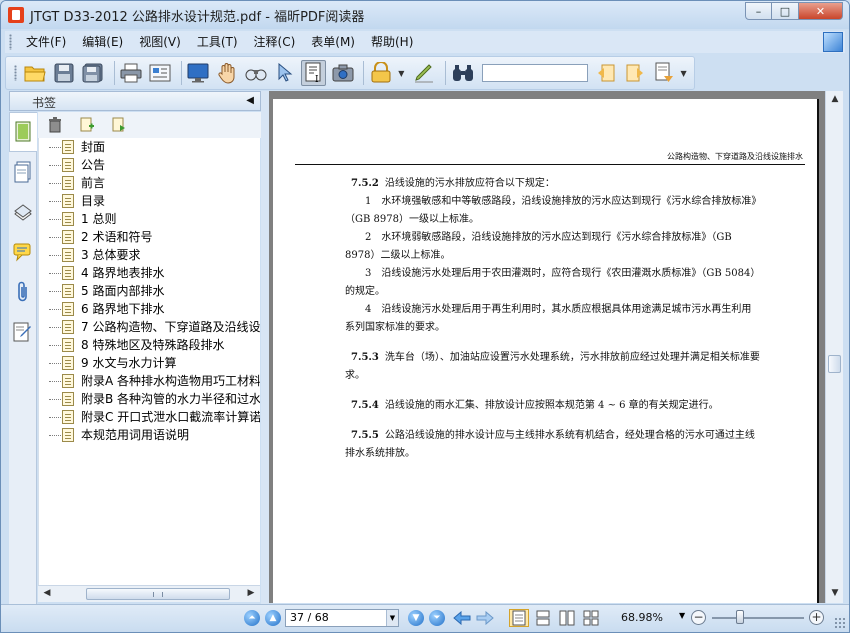  Describe the element at coordinates (149, 165) in the screenshot. I see `bookmark-item: 公告` at that location.